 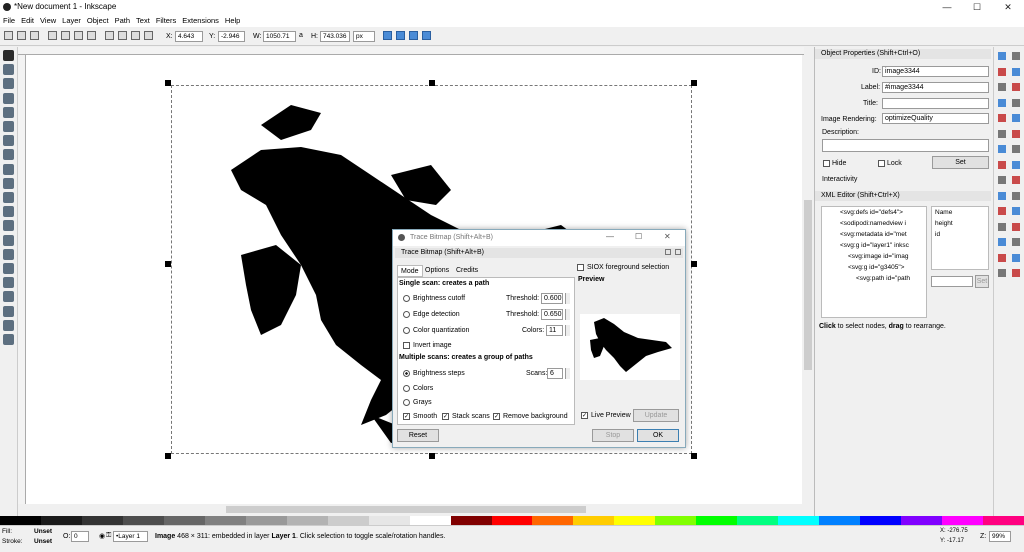 What do you see at coordinates (496, 416) in the screenshot?
I see `remove-background-checkbox` at bounding box center [496, 416].